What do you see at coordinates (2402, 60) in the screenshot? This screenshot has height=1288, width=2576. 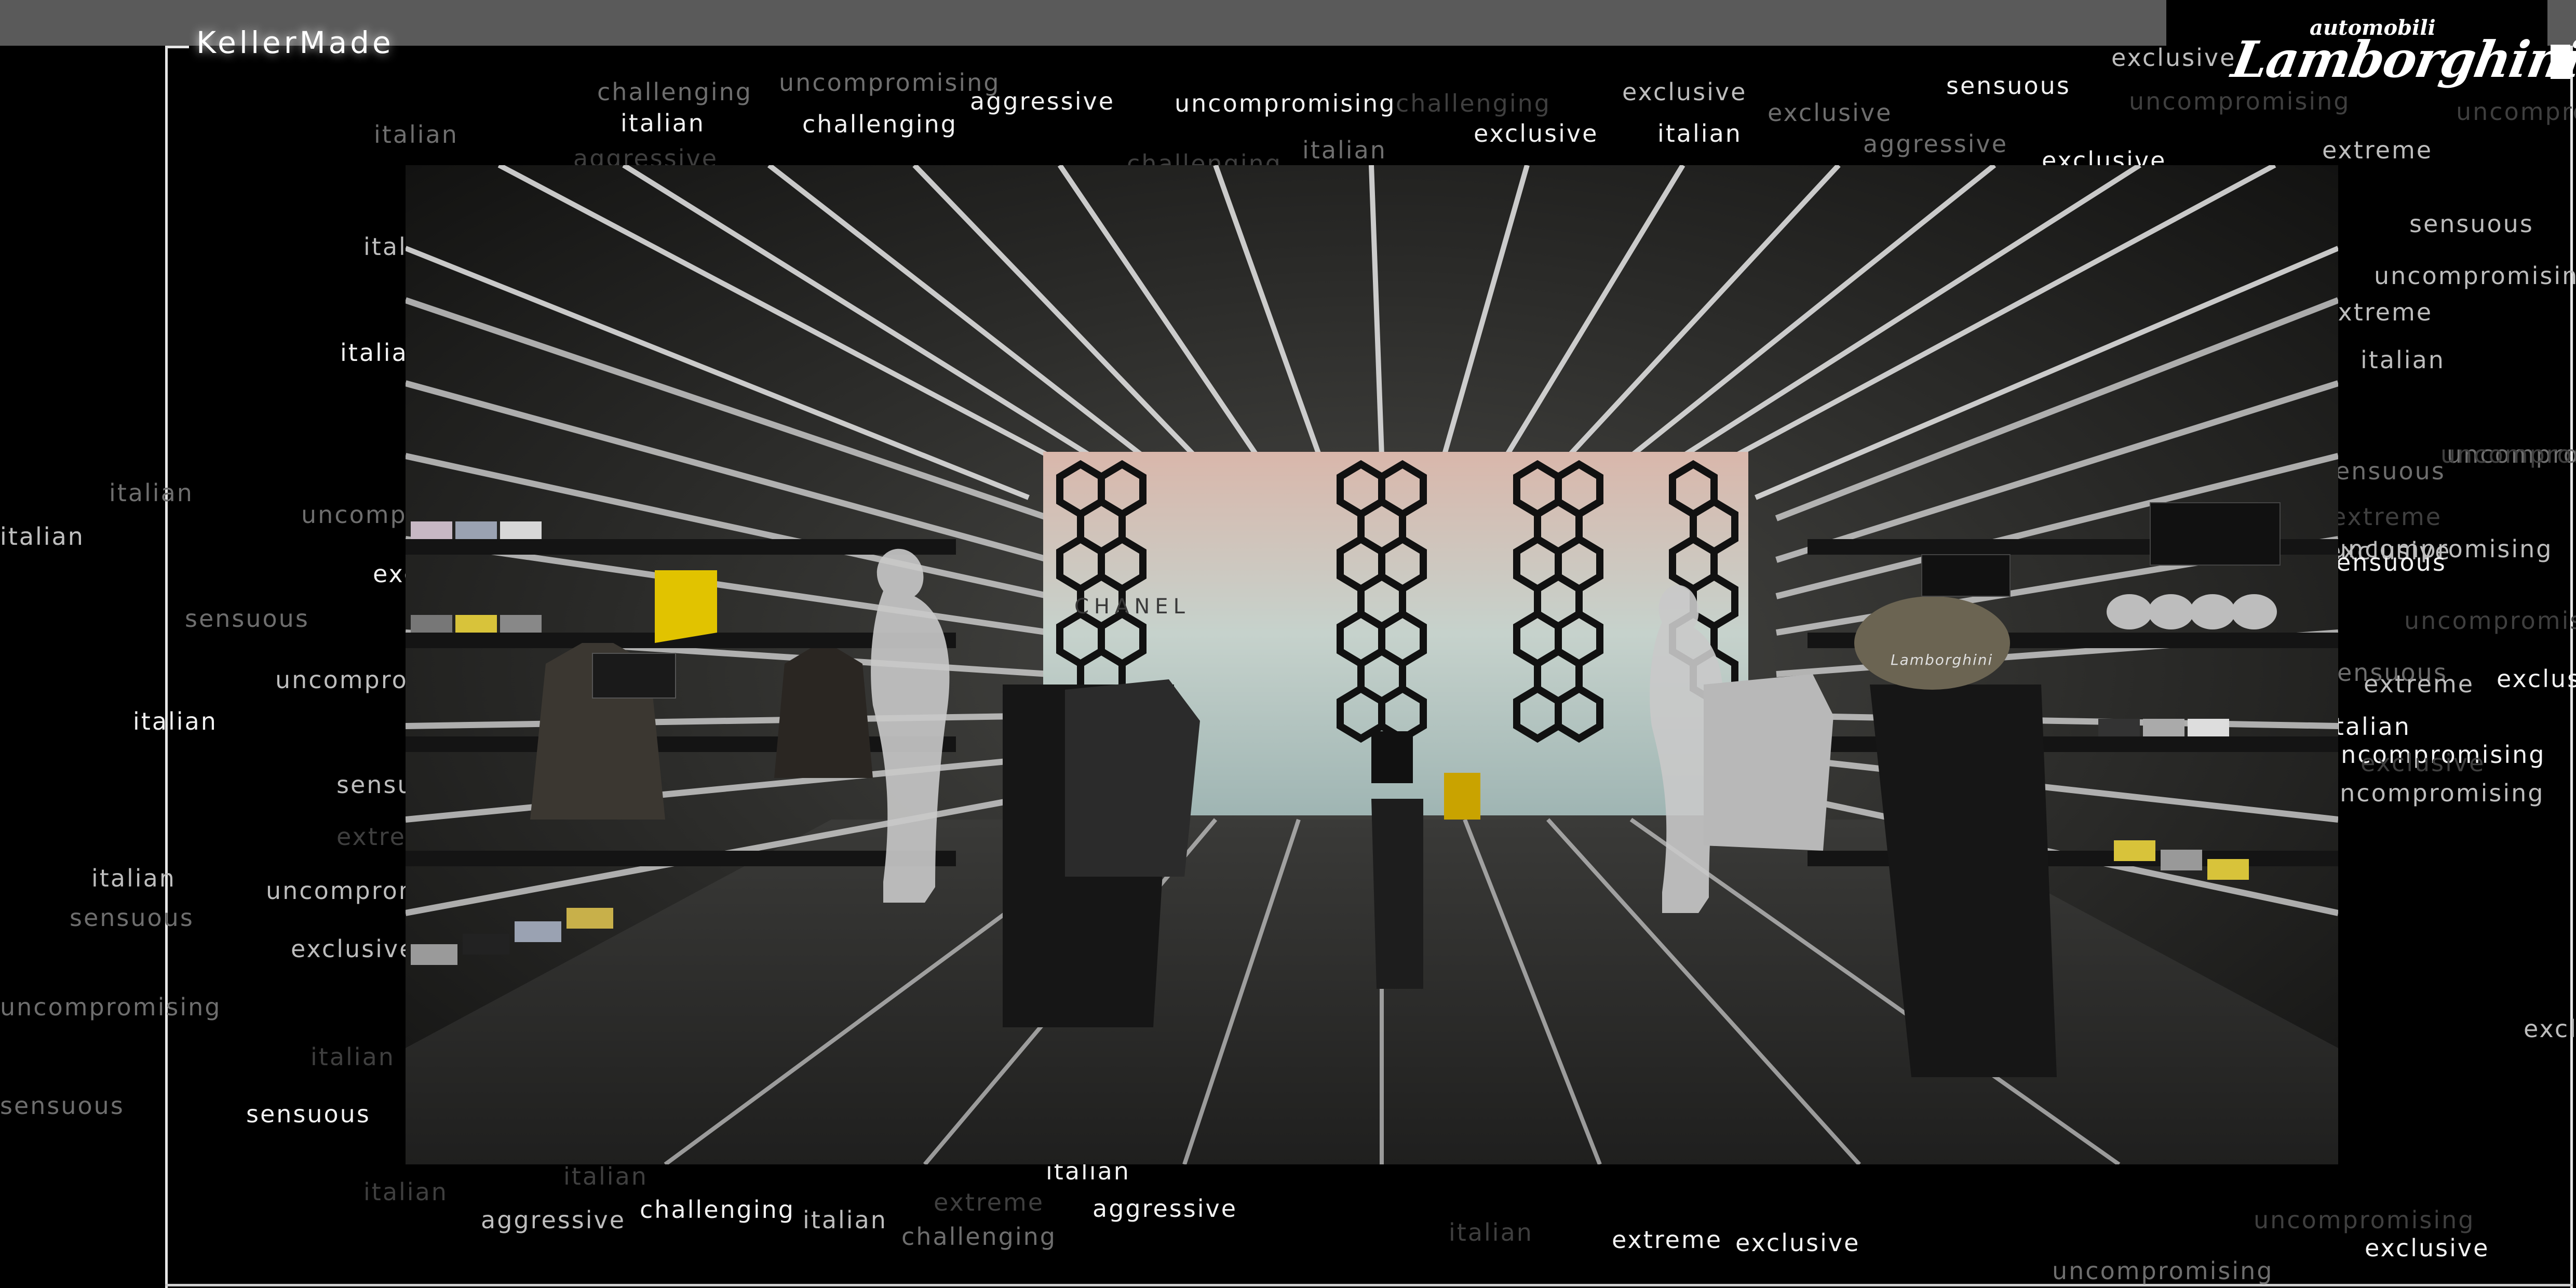 I see `logo-main-text: Lamborghini` at bounding box center [2402, 60].